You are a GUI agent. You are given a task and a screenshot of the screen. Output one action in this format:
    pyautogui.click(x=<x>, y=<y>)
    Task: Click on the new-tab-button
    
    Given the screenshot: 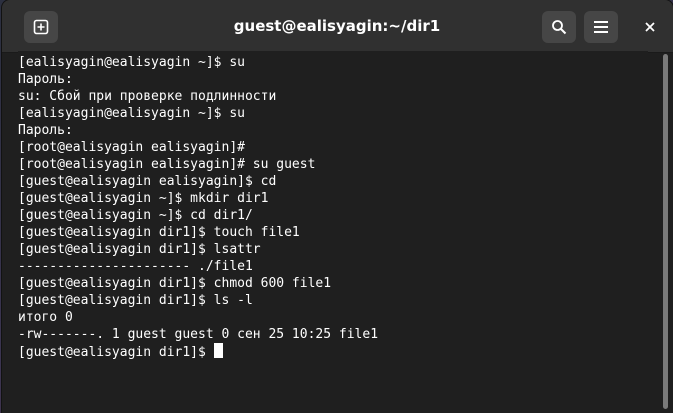 What is the action you would take?
    pyautogui.click(x=41, y=27)
    